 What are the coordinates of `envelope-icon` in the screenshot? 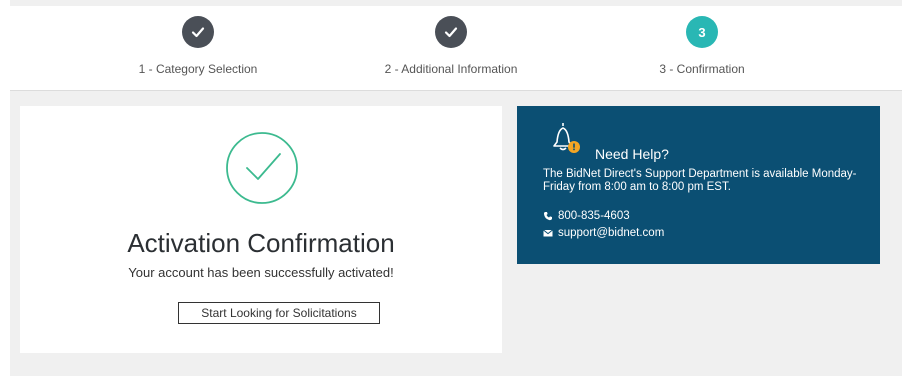 It's located at (548, 233).